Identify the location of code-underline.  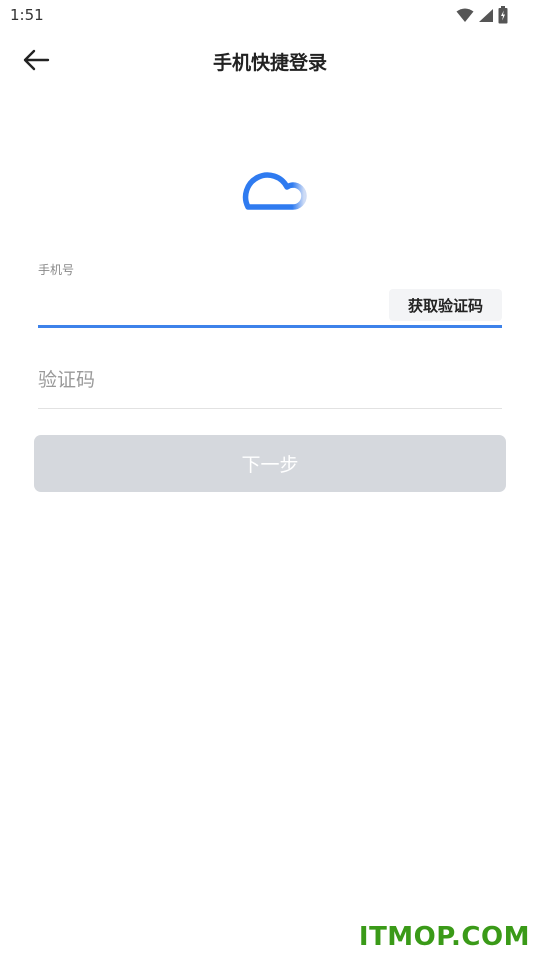
(270, 408).